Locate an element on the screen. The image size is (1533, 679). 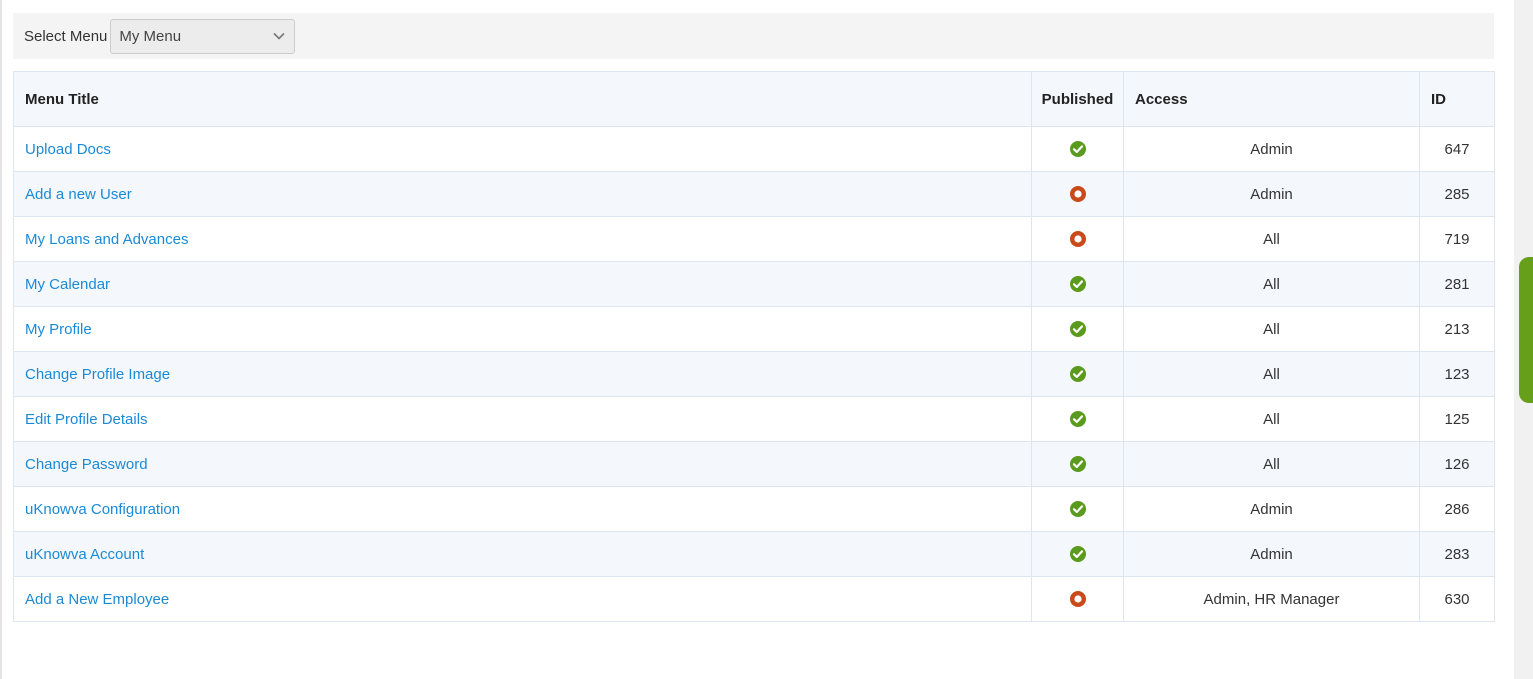
cell-menu-title: Edit Profile Details is located at coordinates (522, 419).